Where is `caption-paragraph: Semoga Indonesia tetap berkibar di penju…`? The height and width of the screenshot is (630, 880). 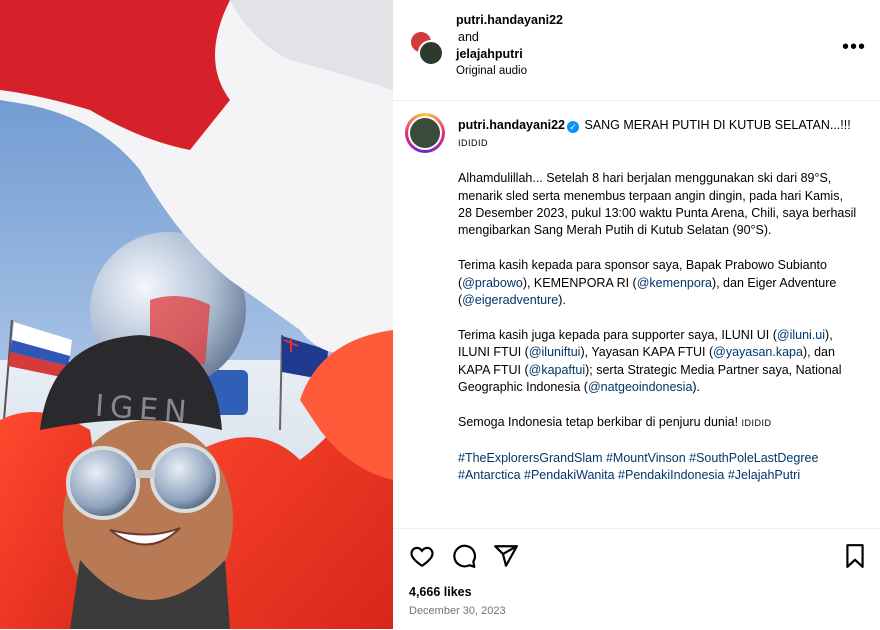
caption-paragraph: Semoga Indonesia tetap berkibar di penju… is located at coordinates (615, 421).